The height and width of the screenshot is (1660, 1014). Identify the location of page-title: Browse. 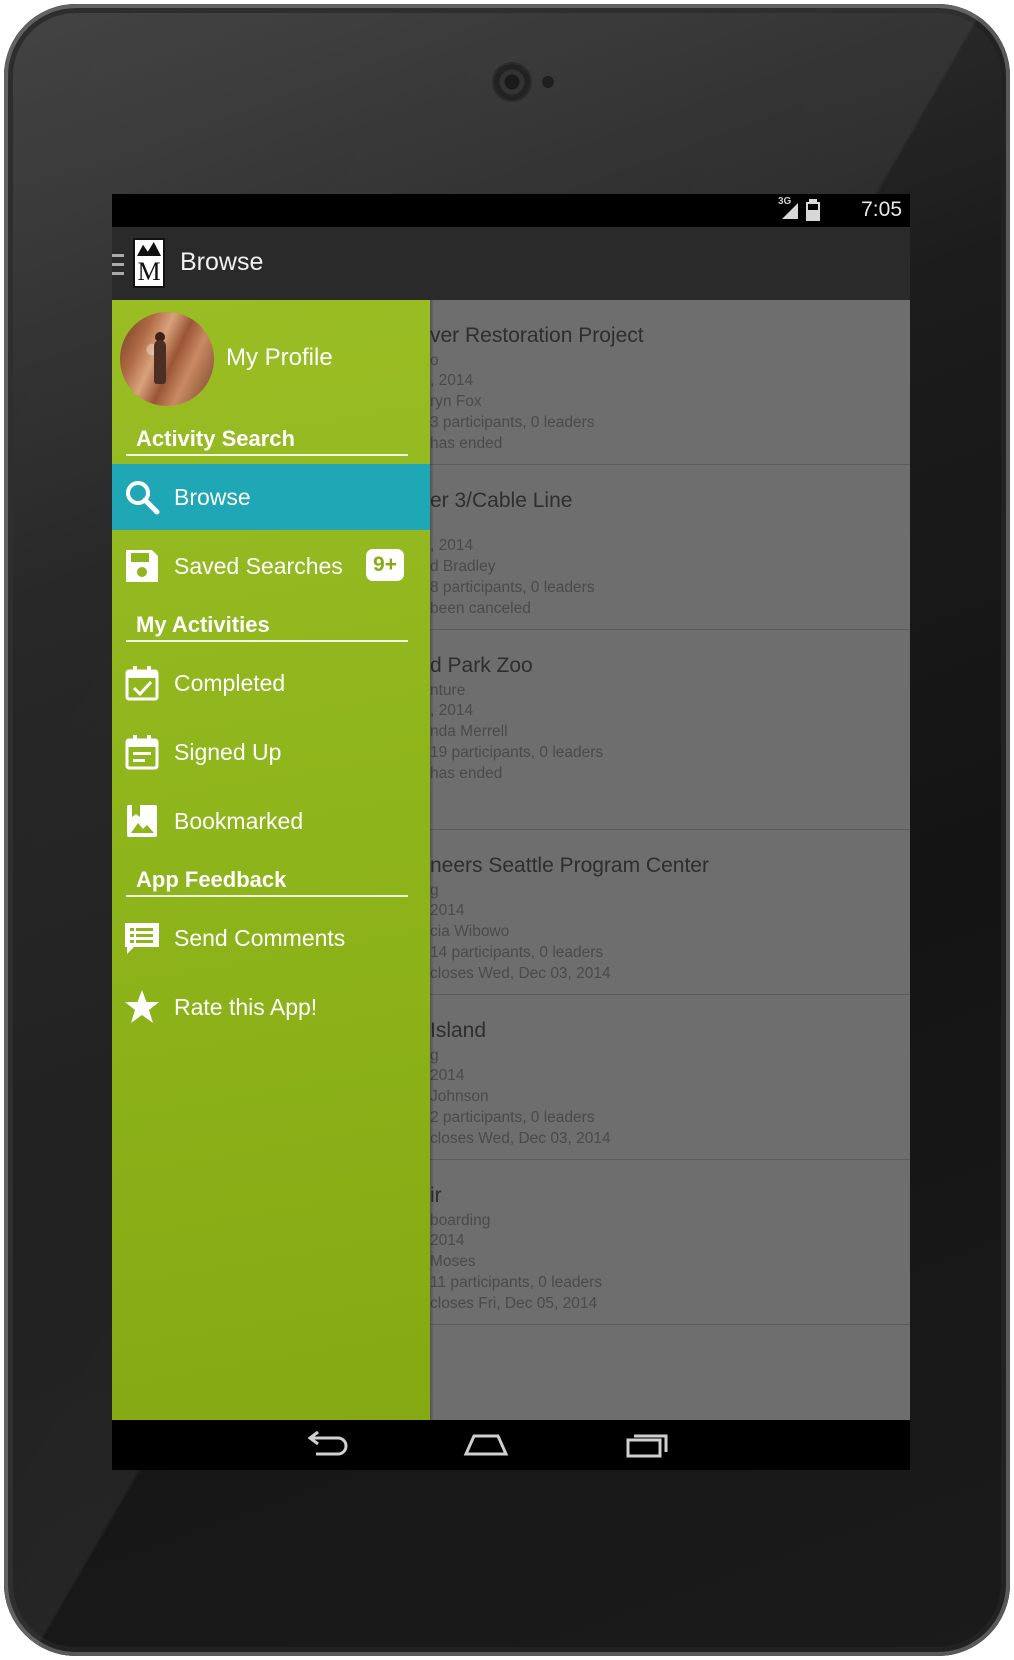
(222, 262).